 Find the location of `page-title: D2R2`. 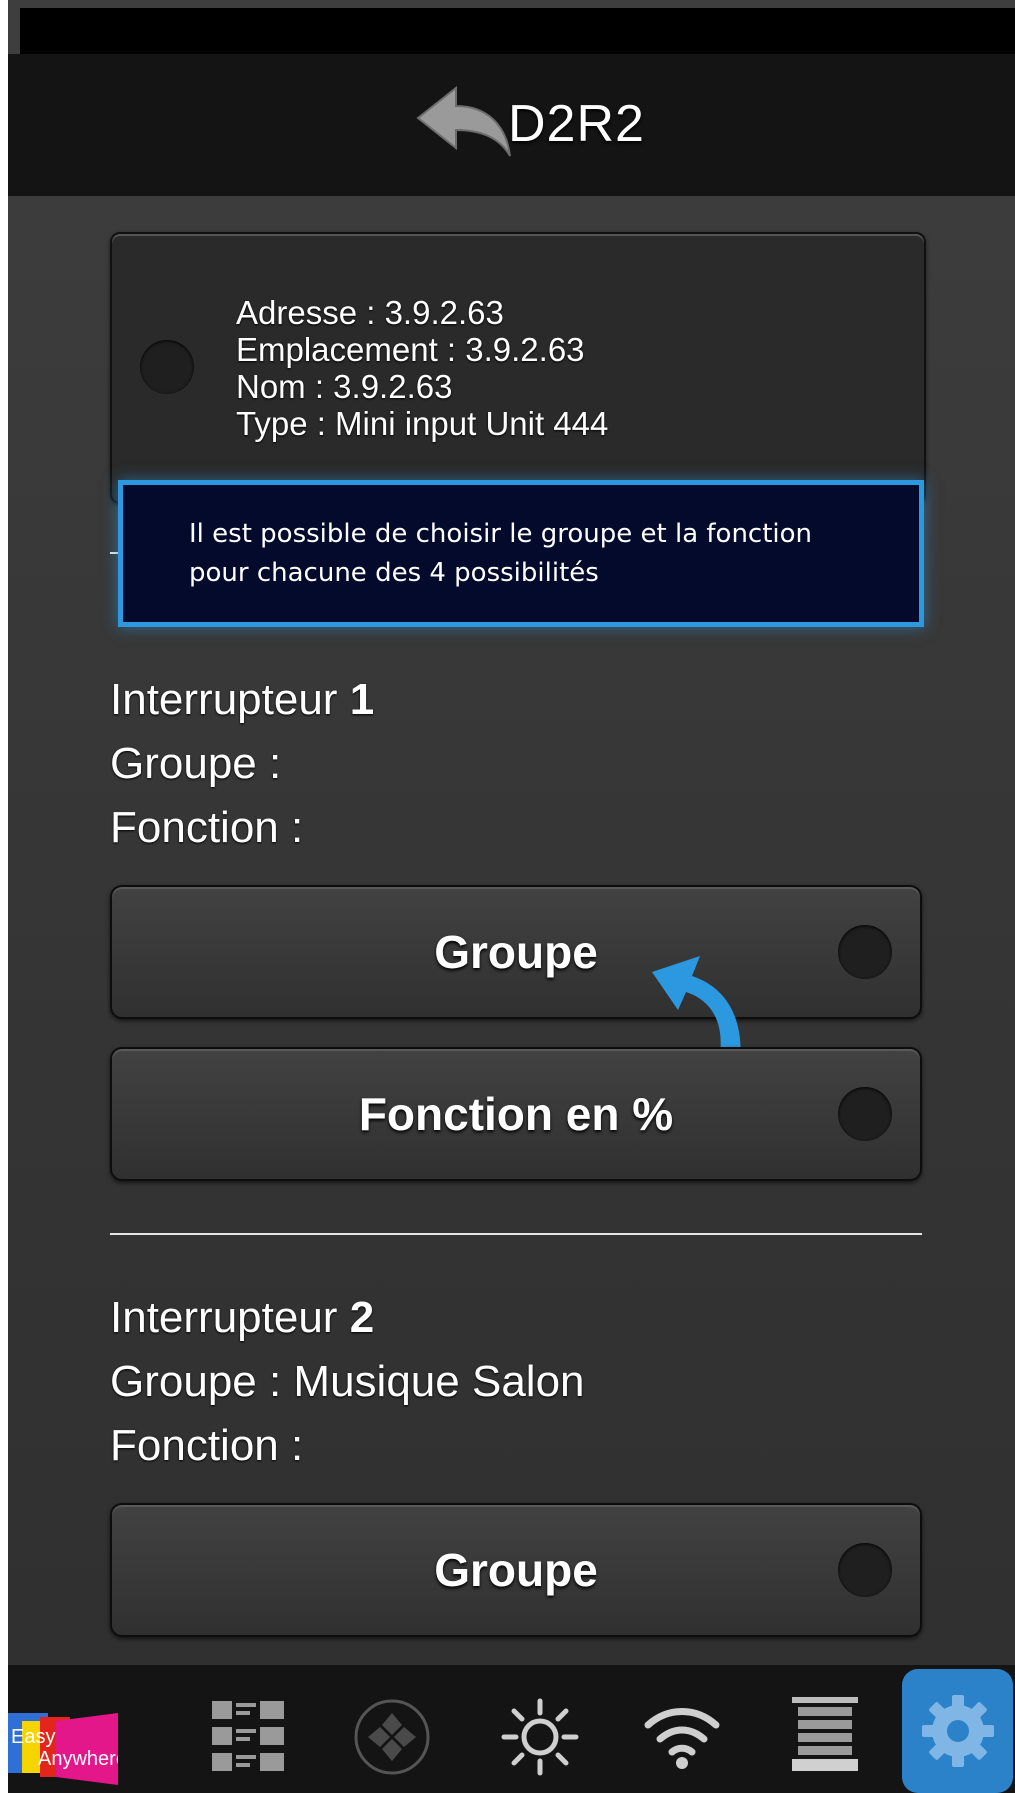

page-title: D2R2 is located at coordinates (576, 124).